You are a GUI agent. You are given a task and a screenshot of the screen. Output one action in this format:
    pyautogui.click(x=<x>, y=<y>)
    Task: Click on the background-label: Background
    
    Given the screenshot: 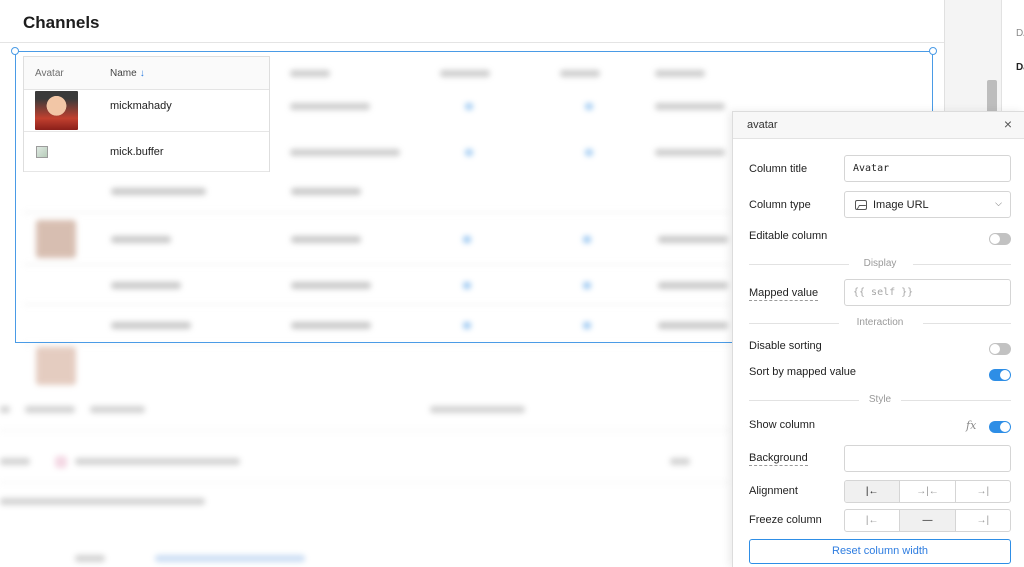 What is the action you would take?
    pyautogui.click(x=778, y=459)
    